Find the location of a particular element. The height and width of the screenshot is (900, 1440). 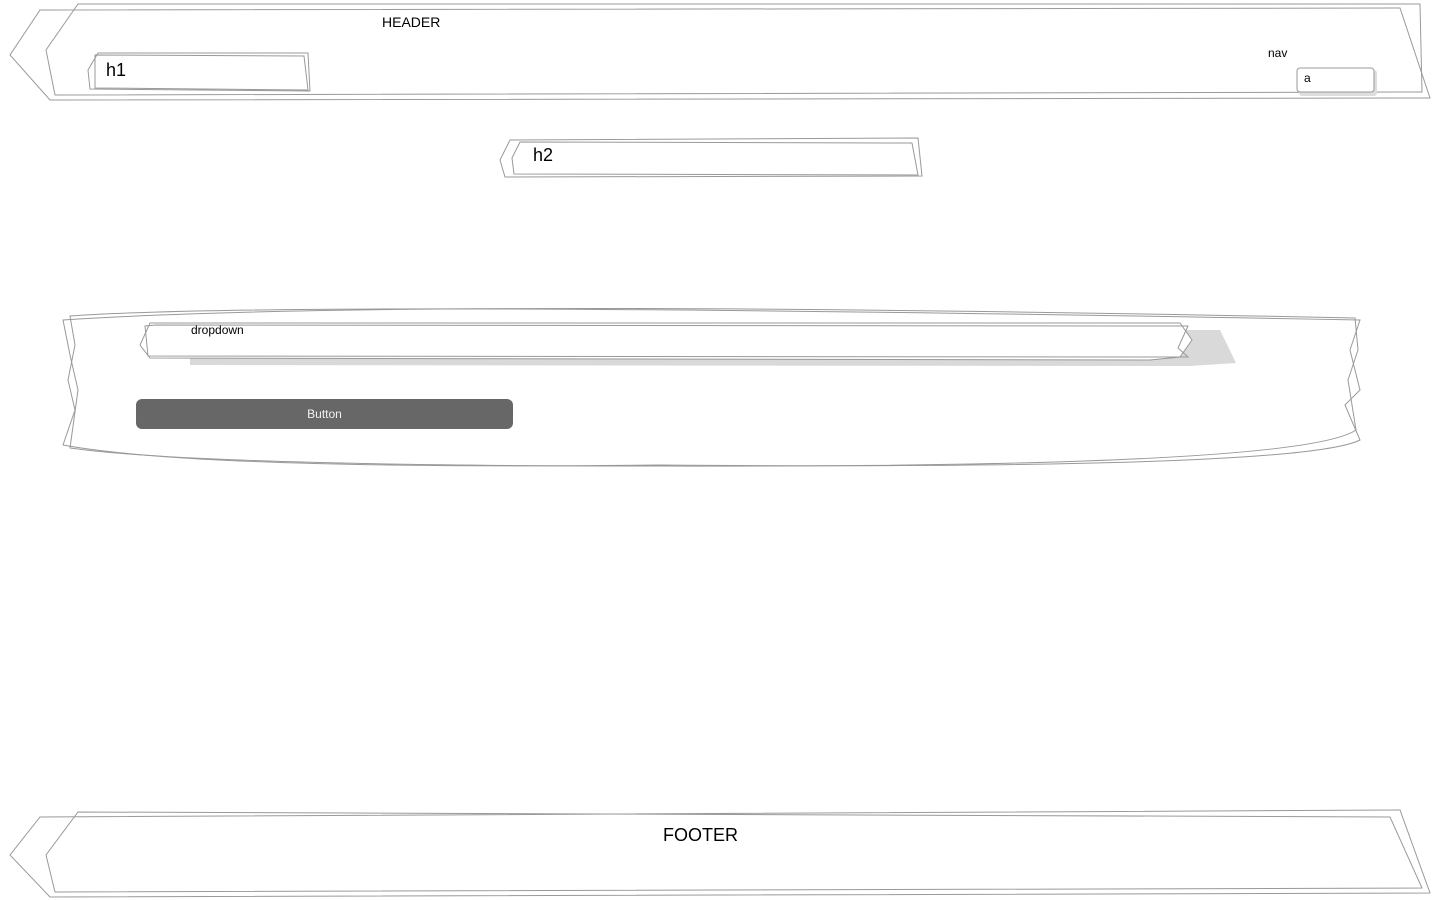

header-label: HEADER is located at coordinates (411, 22).